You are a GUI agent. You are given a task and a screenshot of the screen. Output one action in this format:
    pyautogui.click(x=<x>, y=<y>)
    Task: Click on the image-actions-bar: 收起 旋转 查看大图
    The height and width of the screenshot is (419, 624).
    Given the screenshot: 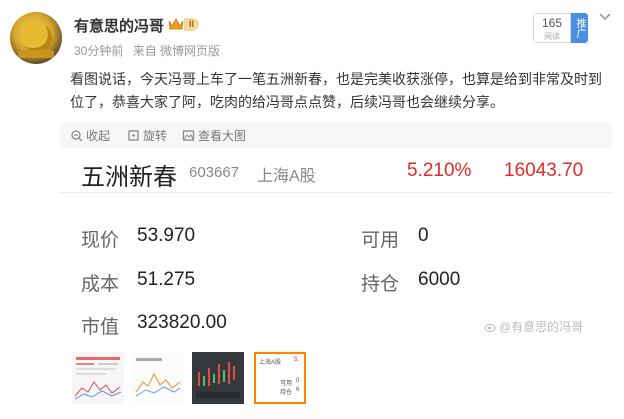 What is the action you would take?
    pyautogui.click(x=336, y=135)
    